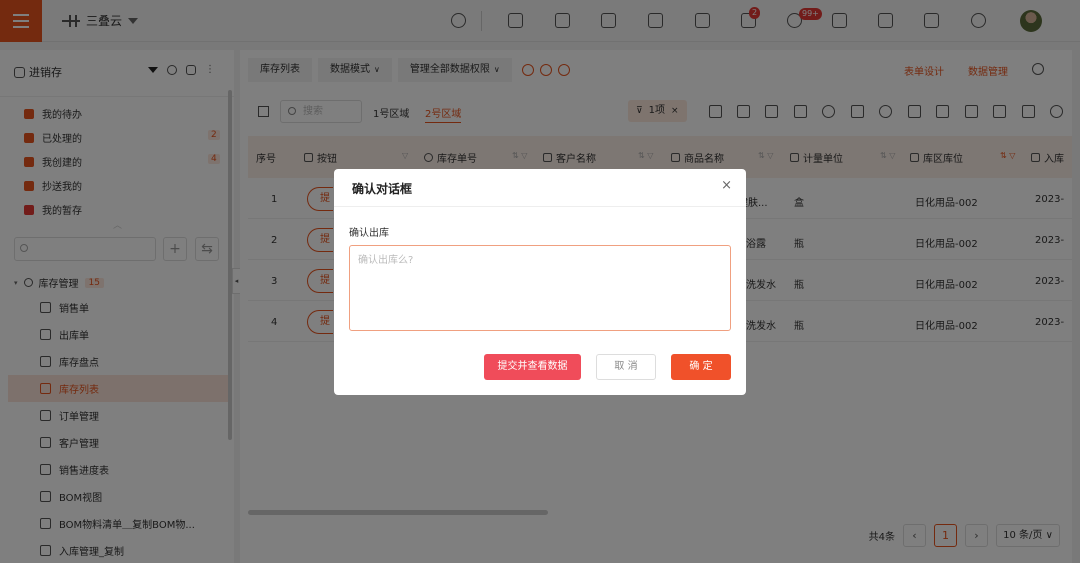 Image resolution: width=1080 pixels, height=563 pixels. What do you see at coordinates (540, 206) in the screenshot?
I see `divider` at bounding box center [540, 206].